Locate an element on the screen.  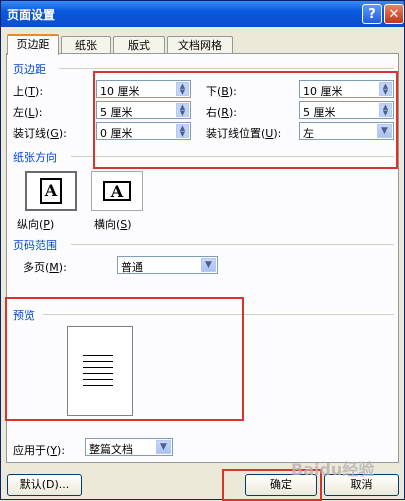
right-margin-input: 5 厘米 ▲ ▼ is located at coordinates (346, 110).